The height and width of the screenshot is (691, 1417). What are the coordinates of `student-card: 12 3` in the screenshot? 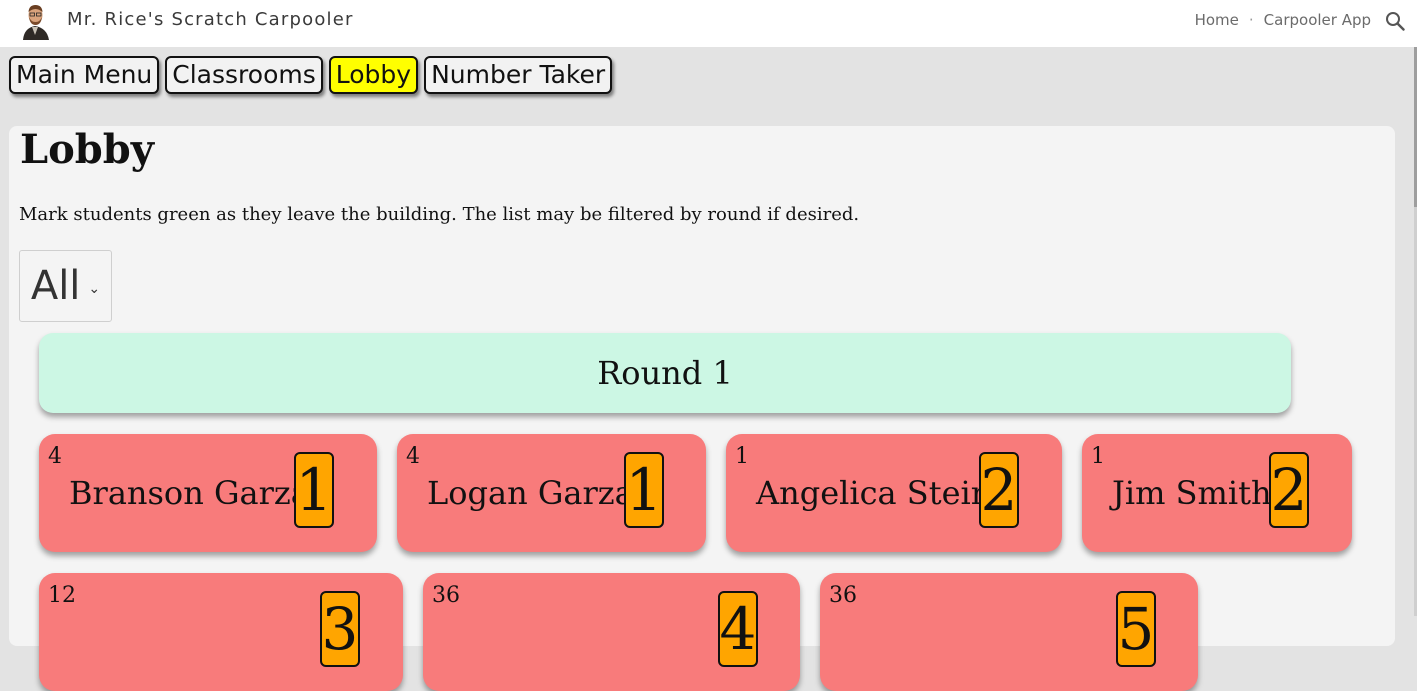 It's located at (221, 632).